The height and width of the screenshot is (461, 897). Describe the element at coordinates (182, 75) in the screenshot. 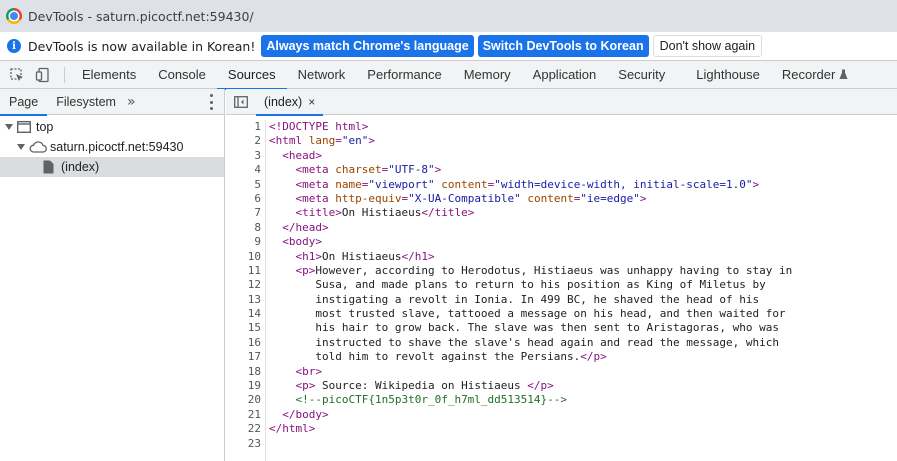

I see `tab-console: Console` at that location.